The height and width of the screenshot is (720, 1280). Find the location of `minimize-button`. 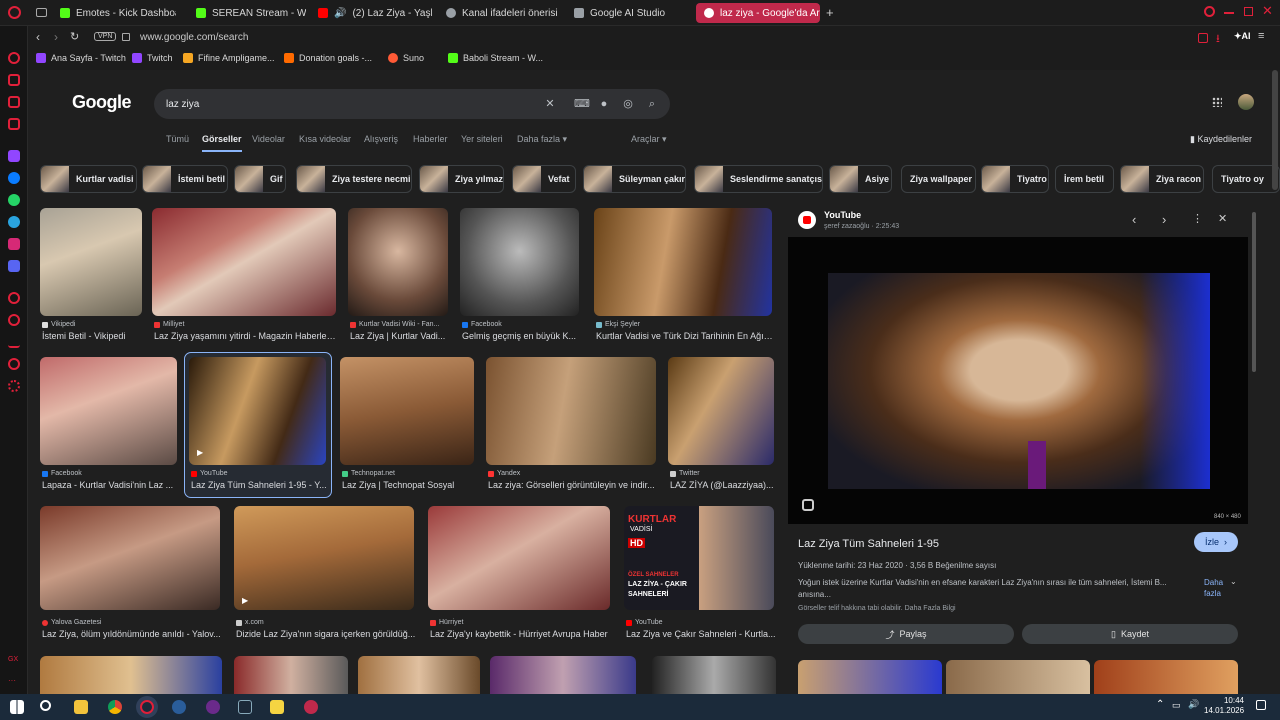

minimize-button is located at coordinates (1229, 13).